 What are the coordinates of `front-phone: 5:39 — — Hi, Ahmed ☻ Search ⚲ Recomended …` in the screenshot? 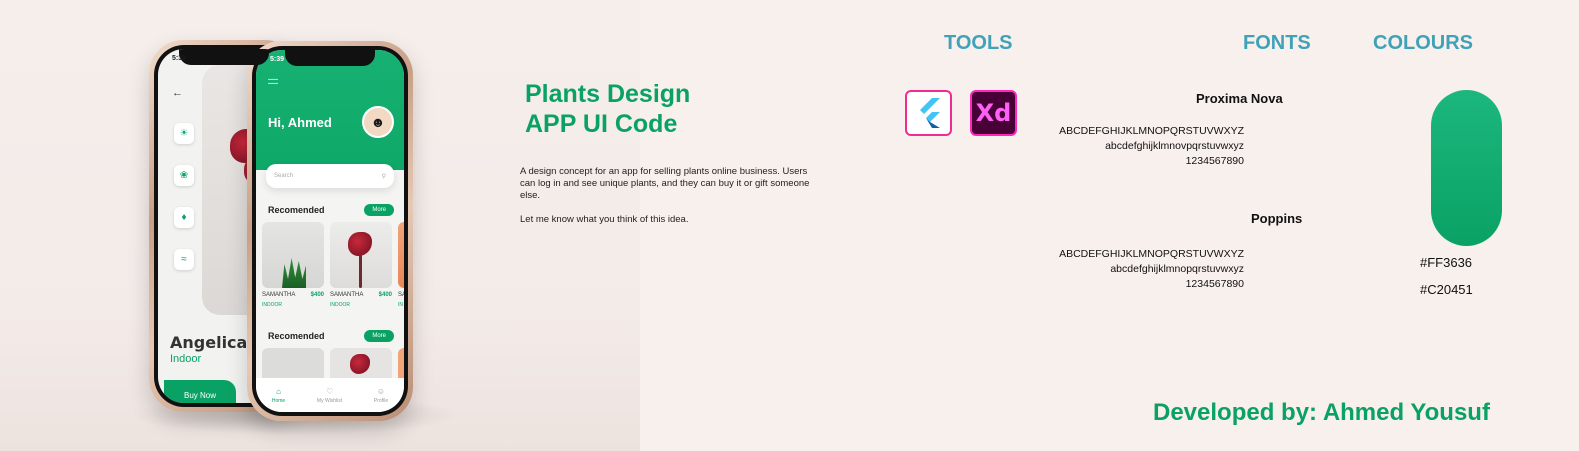 It's located at (330, 231).